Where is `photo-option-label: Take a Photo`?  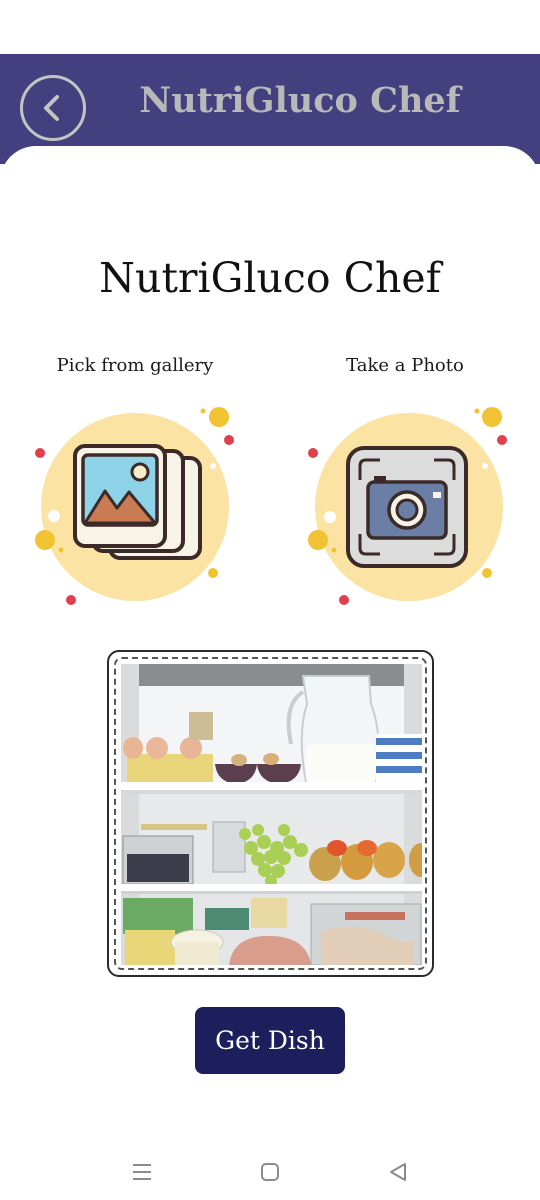 photo-option-label: Take a Photo is located at coordinates (405, 365).